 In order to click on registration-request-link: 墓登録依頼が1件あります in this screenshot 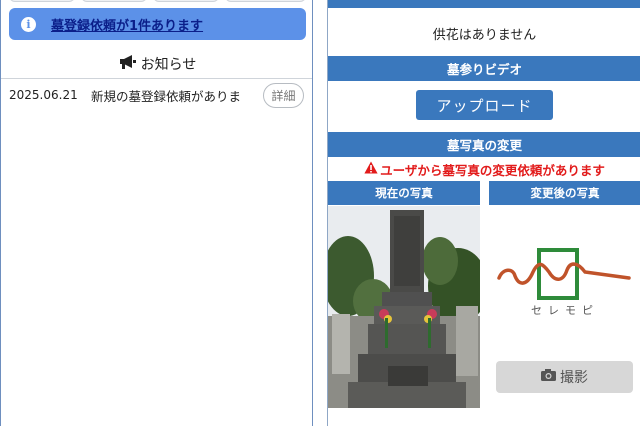, I will do `click(127, 24)`.